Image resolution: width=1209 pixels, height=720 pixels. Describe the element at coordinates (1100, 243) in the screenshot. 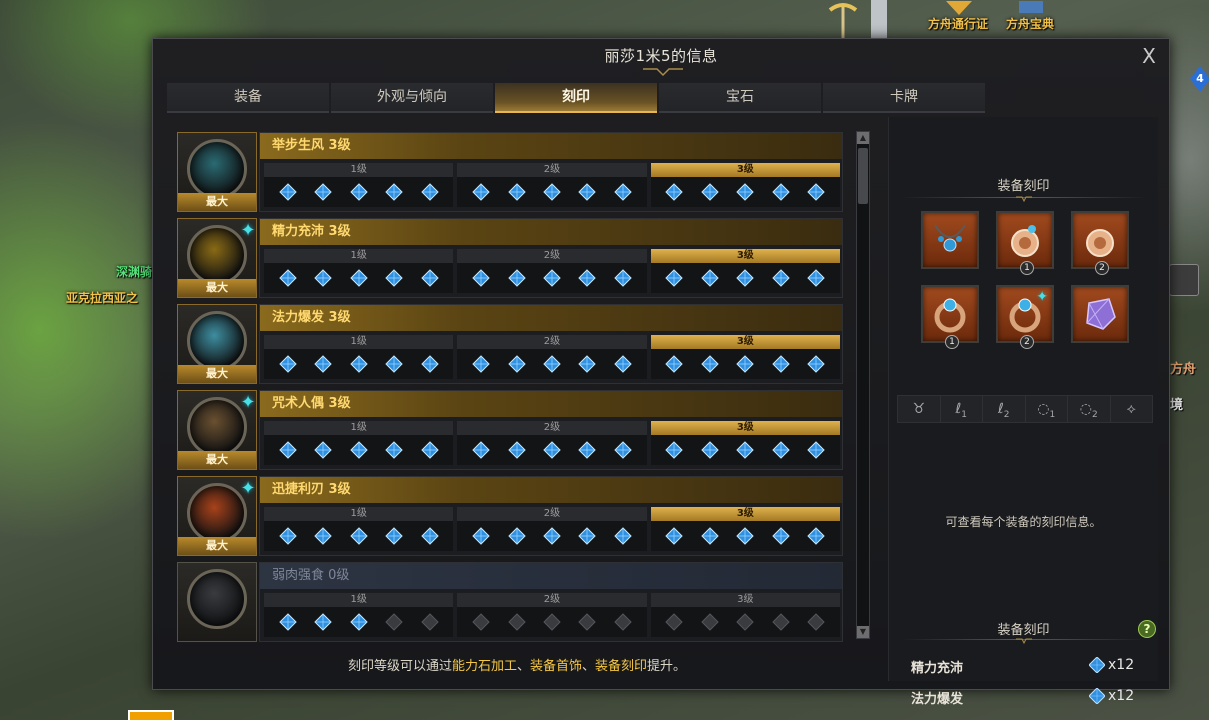

I see `equip-earring-2: 2` at that location.